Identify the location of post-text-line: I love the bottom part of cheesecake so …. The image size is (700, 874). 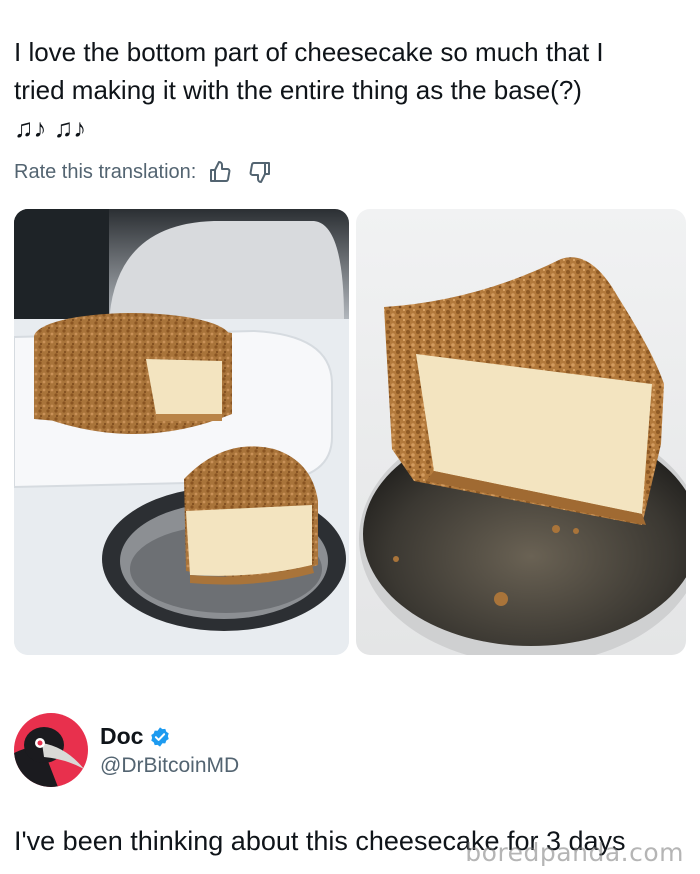
(309, 52).